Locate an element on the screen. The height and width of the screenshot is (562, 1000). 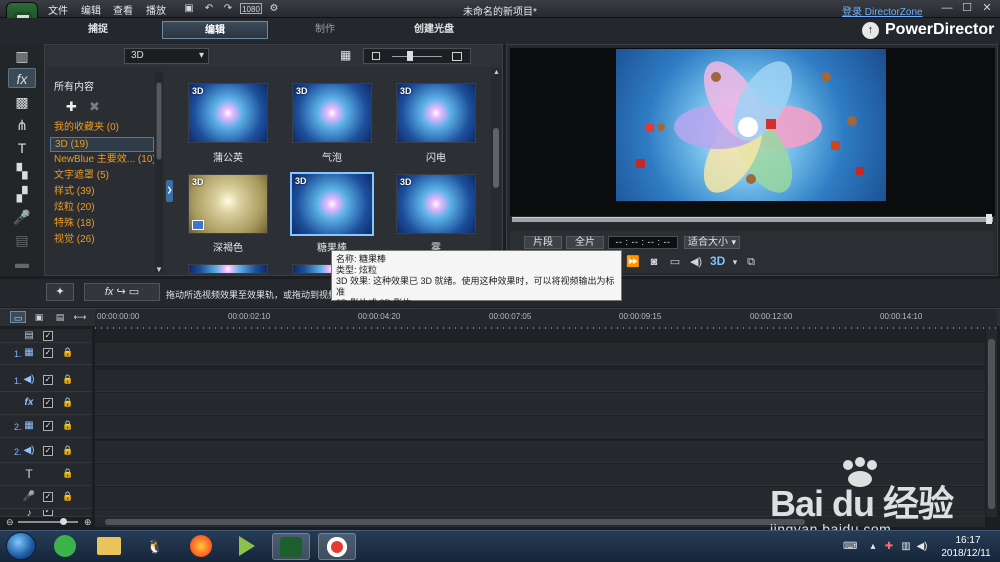
taskbar-powerdirector-icon is located at coordinates (291, 546).